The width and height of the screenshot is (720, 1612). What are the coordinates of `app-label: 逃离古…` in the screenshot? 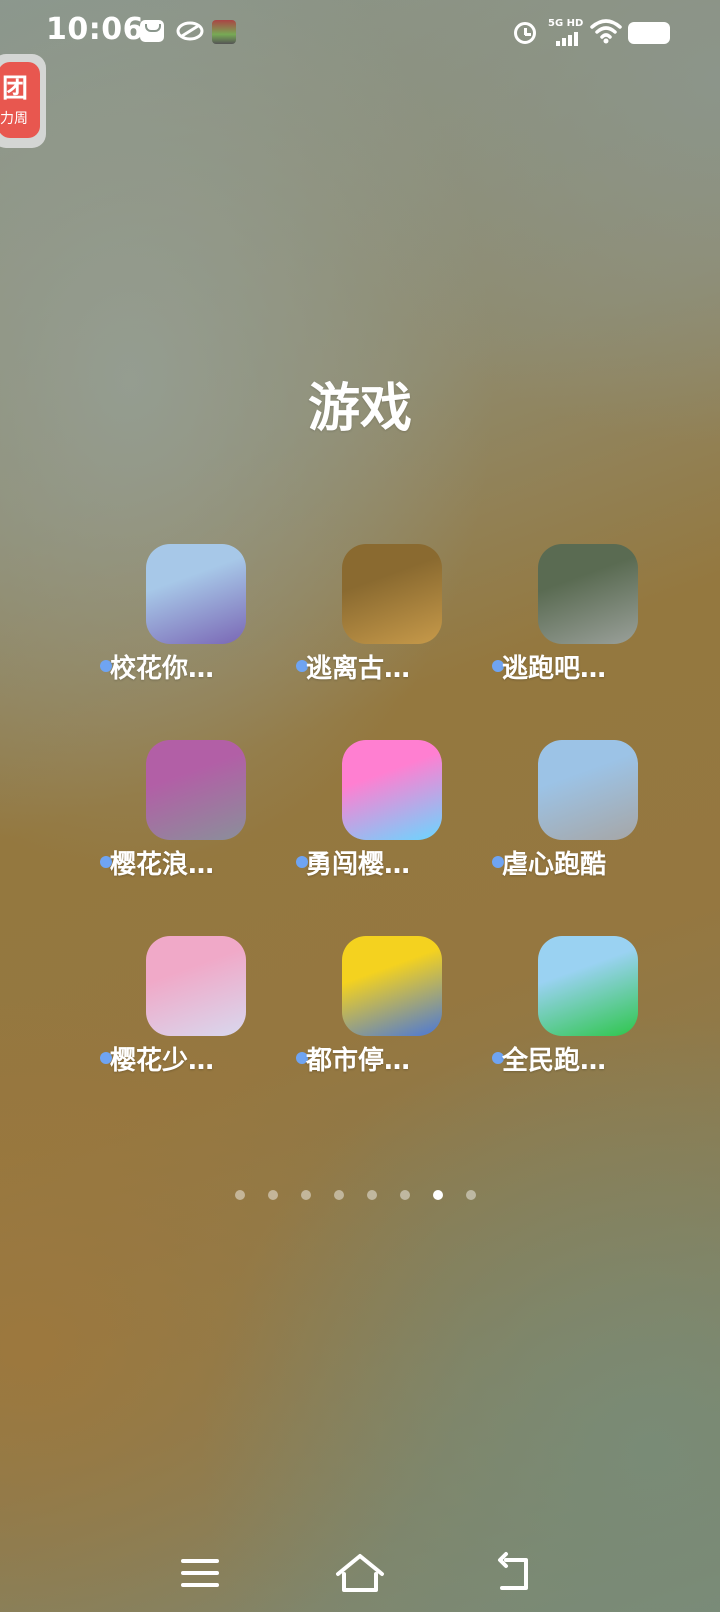 It's located at (358, 669).